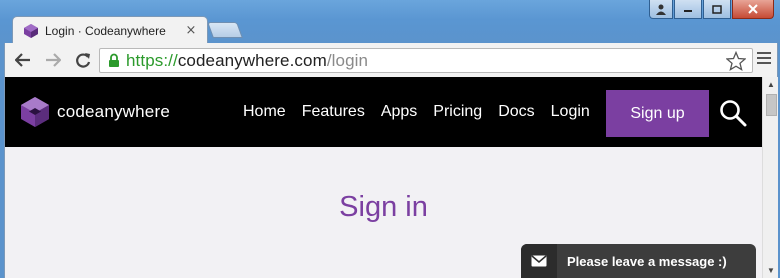 This screenshot has height=278, width=780. I want to click on chat-label: Please leave a message :), so click(647, 261).